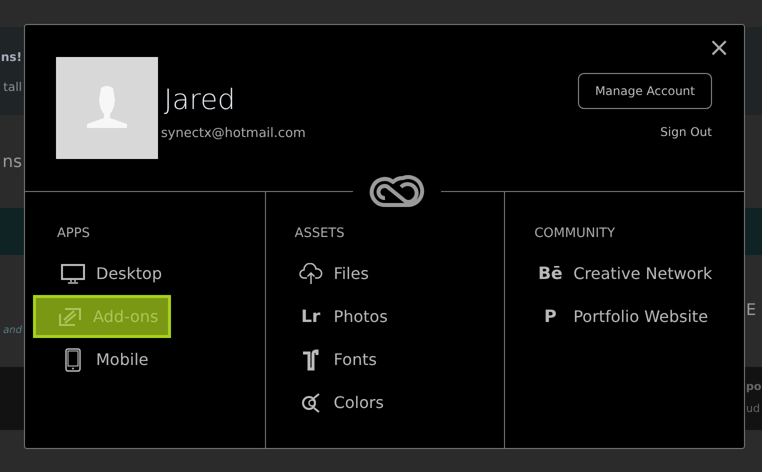  Describe the element at coordinates (12, 87) in the screenshot. I see `page-link: tall` at that location.